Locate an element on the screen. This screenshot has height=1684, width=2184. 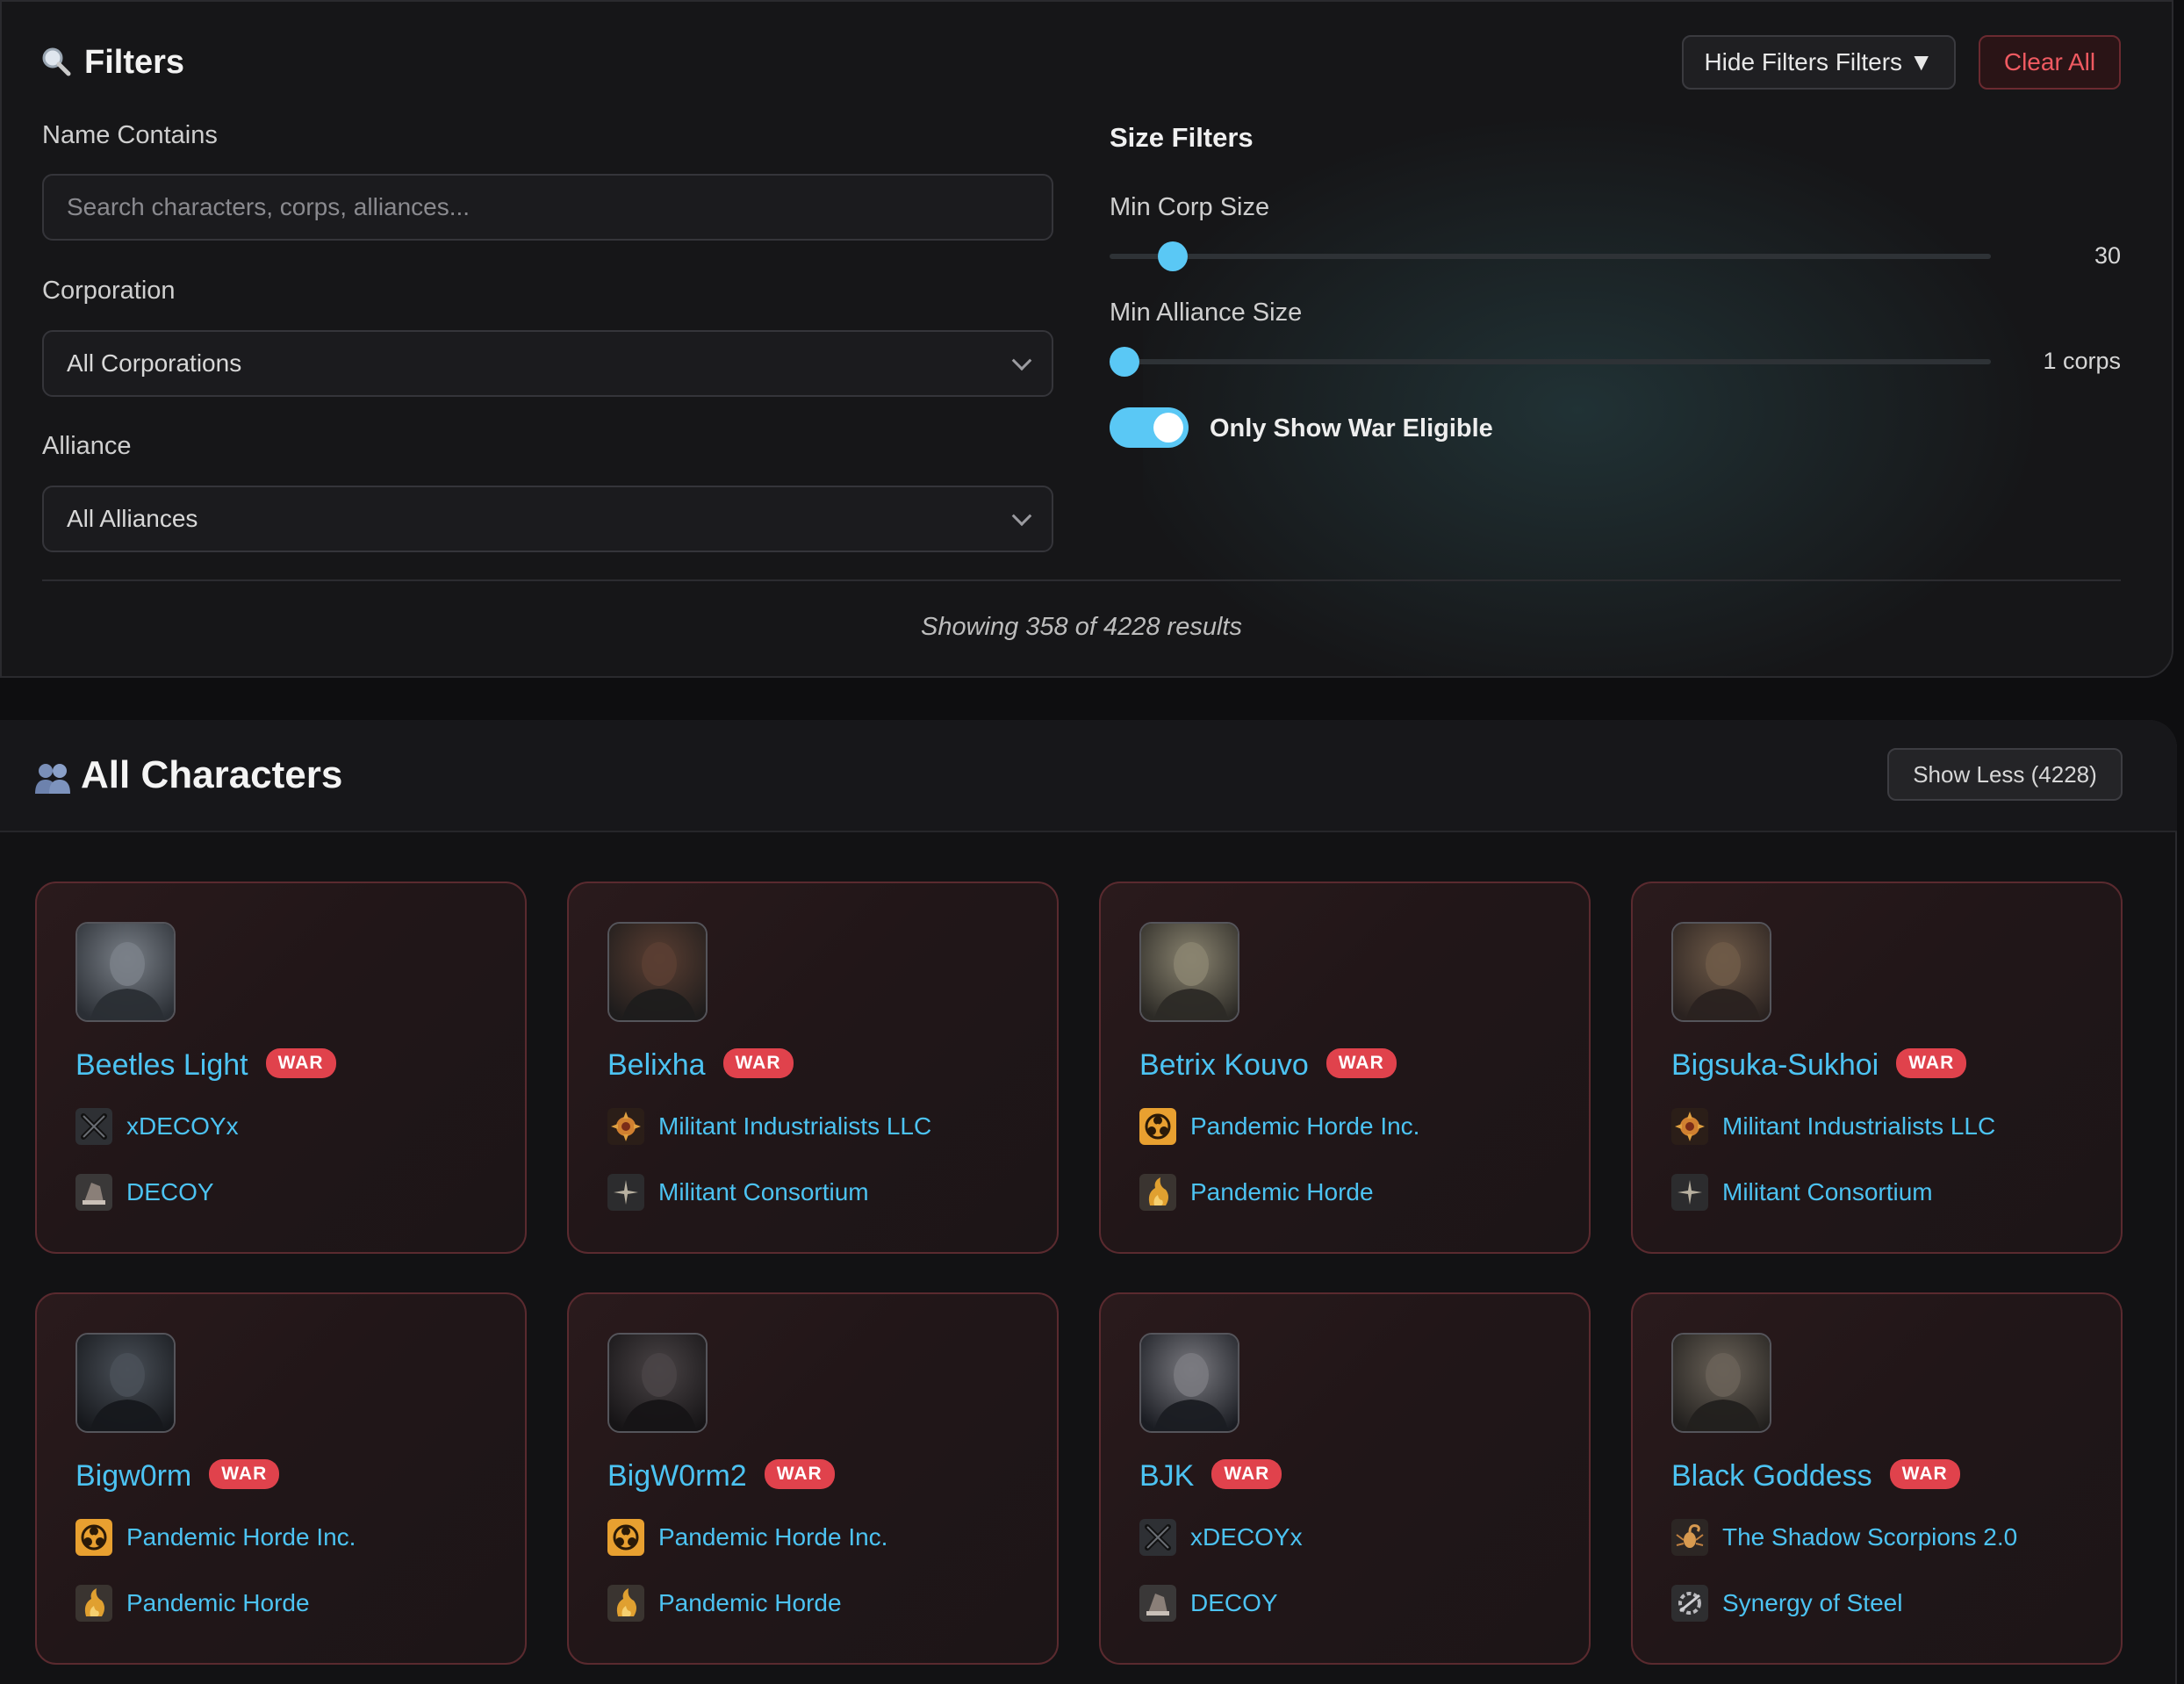
character-name: Belixha is located at coordinates (656, 1065).